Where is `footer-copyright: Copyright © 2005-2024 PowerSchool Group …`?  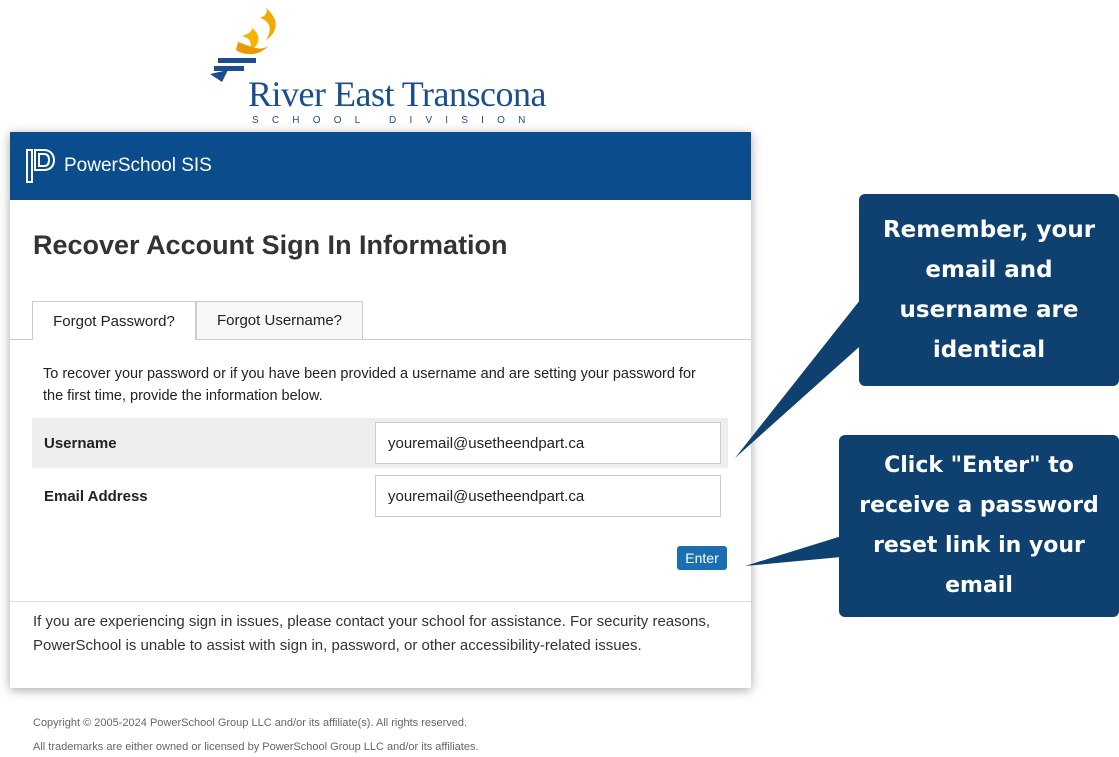 footer-copyright: Copyright © 2005-2024 PowerSchool Group … is located at coordinates (250, 723).